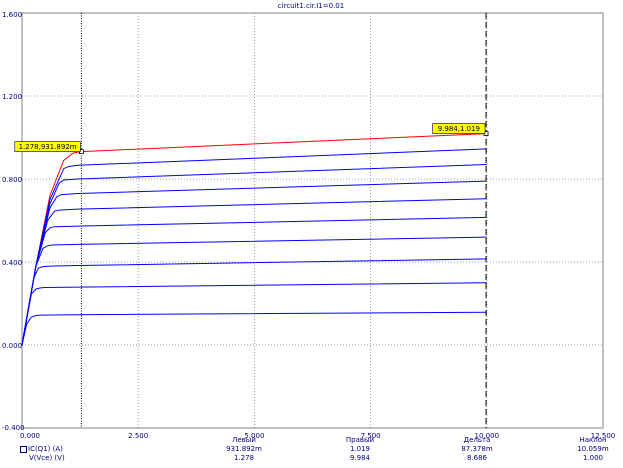 Image resolution: width=623 pixels, height=468 pixels. What do you see at coordinates (45, 449) in the screenshot?
I see `series-name-ic: IC(Q1) (A)` at bounding box center [45, 449].